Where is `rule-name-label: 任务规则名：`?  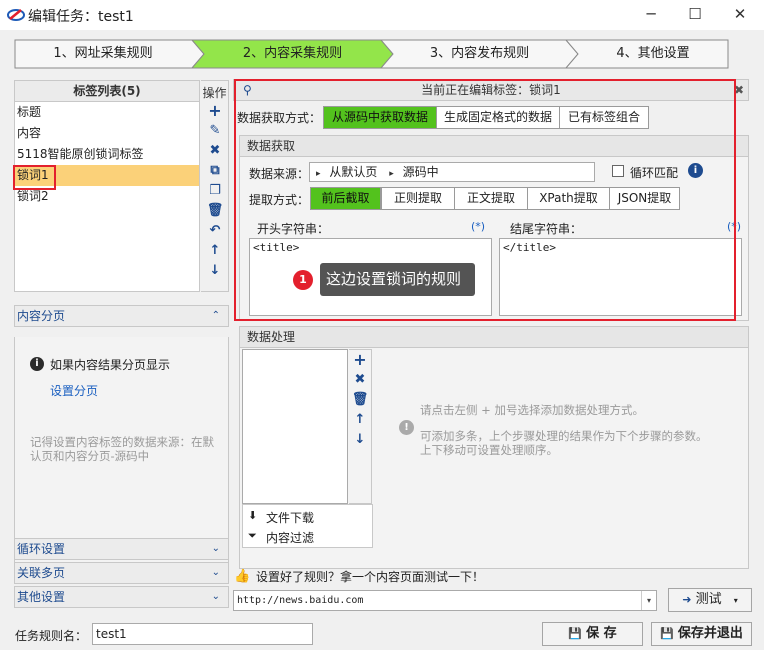
rule-name-label: 任务规则名： is located at coordinates (51, 636).